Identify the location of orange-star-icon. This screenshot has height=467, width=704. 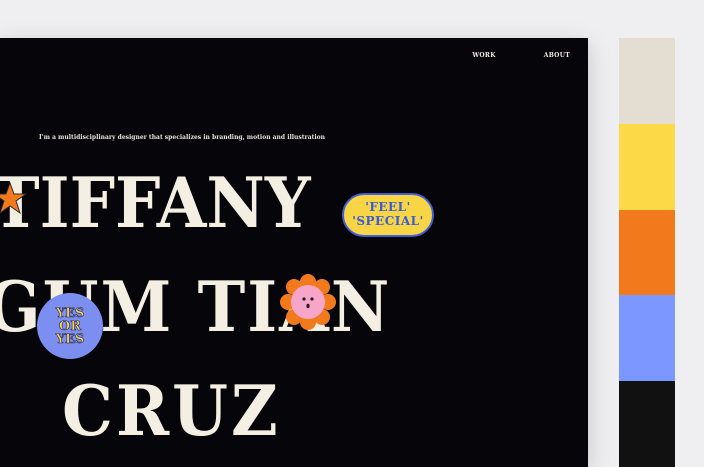
(14, 198).